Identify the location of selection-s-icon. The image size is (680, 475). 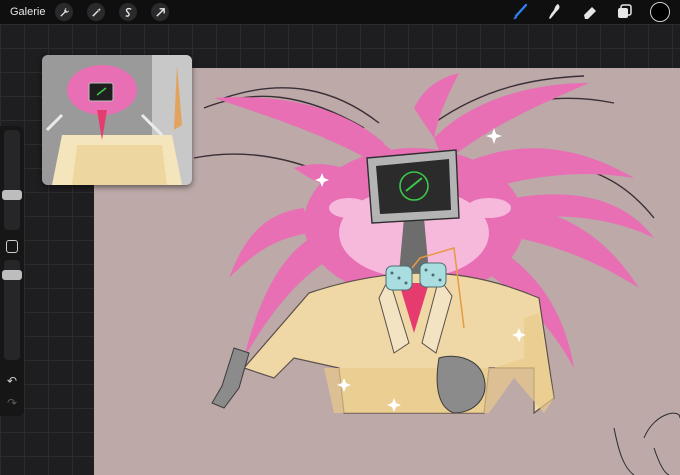
(128, 12).